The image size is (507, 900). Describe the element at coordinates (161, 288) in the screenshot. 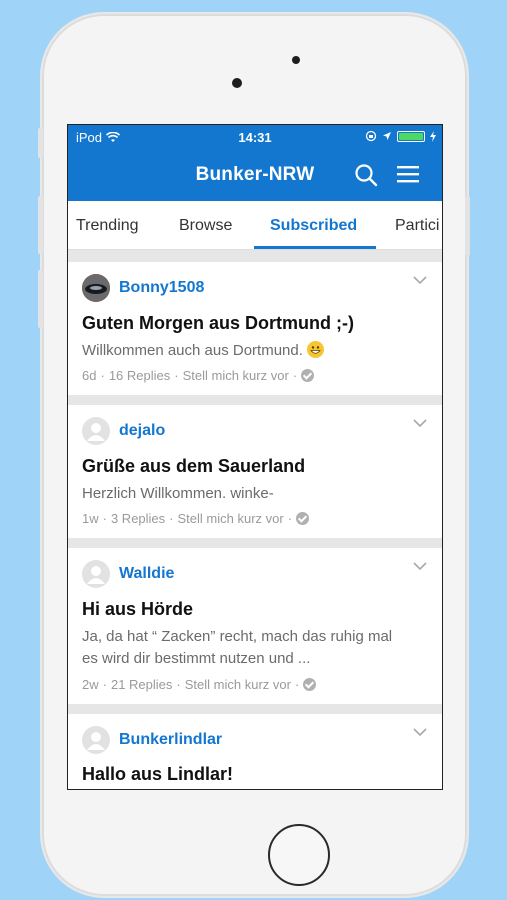

I see `username: Bonny1508` at that location.